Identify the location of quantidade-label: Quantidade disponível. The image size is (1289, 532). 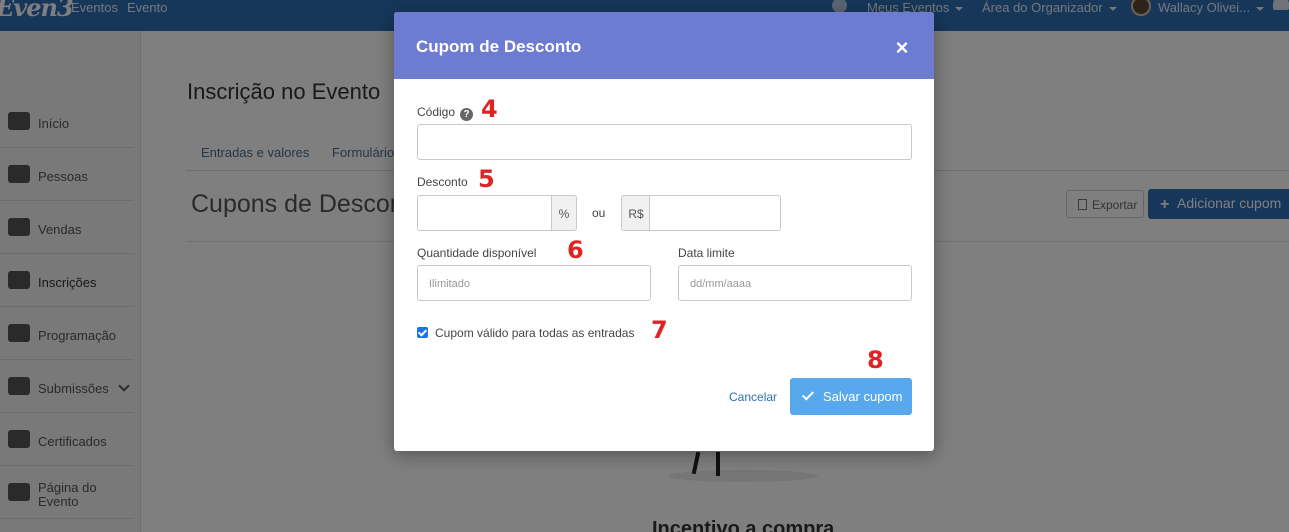
(477, 253).